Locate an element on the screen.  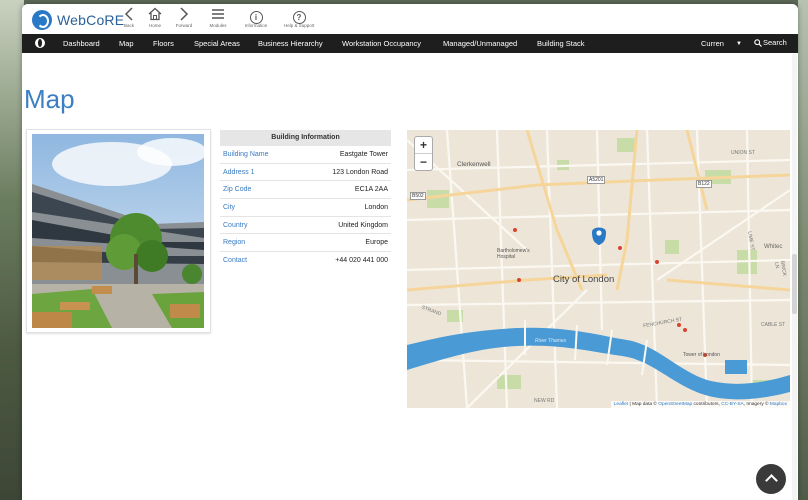
page-title: Map is located at coordinates (49, 99).